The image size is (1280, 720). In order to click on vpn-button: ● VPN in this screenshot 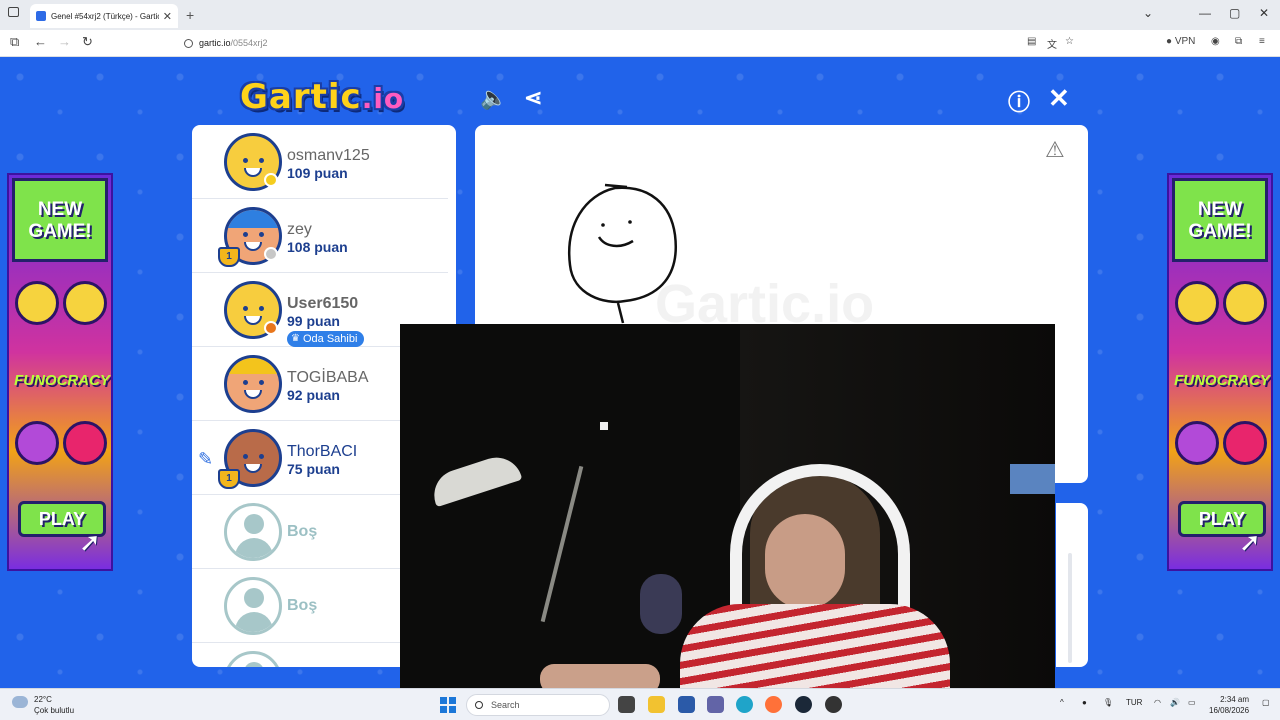, I will do `click(1180, 41)`.